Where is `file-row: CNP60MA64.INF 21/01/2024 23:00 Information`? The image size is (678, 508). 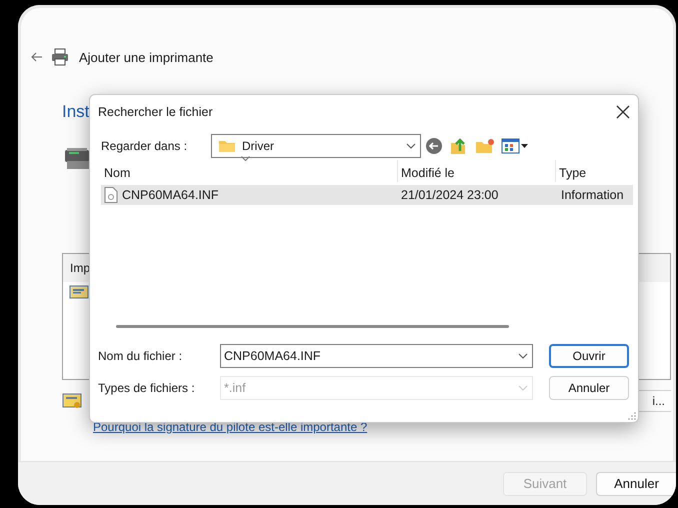 file-row: CNP60MA64.INF 21/01/2024 23:00 Information is located at coordinates (367, 195).